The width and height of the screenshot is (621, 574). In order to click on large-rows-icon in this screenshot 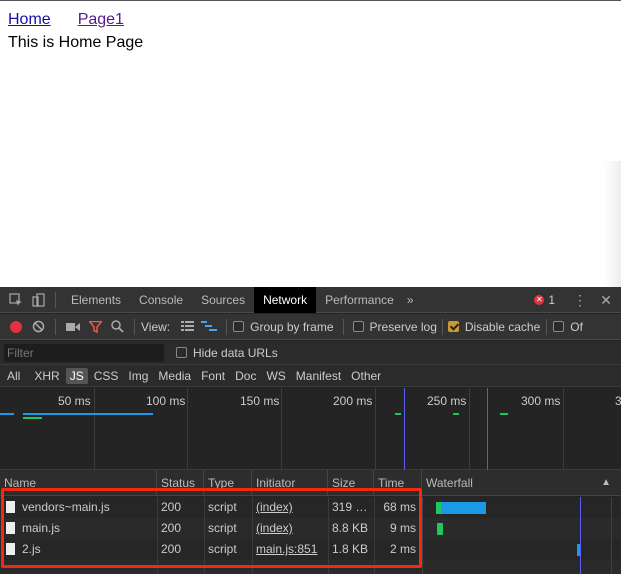, I will do `click(187, 327)`.